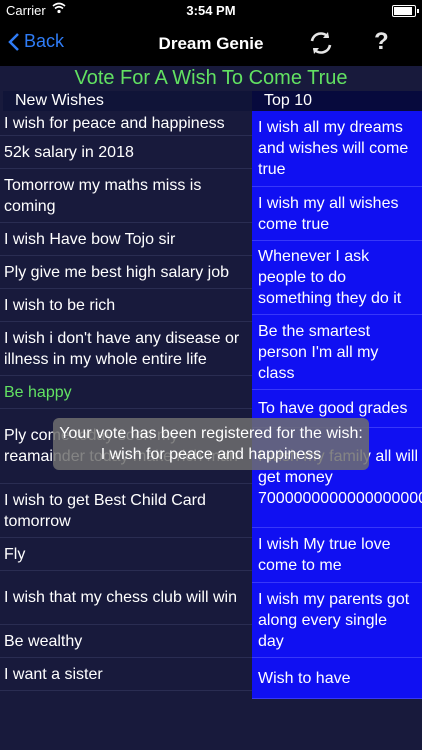  I want to click on list-item: I wish that my chess club will win, so click(126, 598).